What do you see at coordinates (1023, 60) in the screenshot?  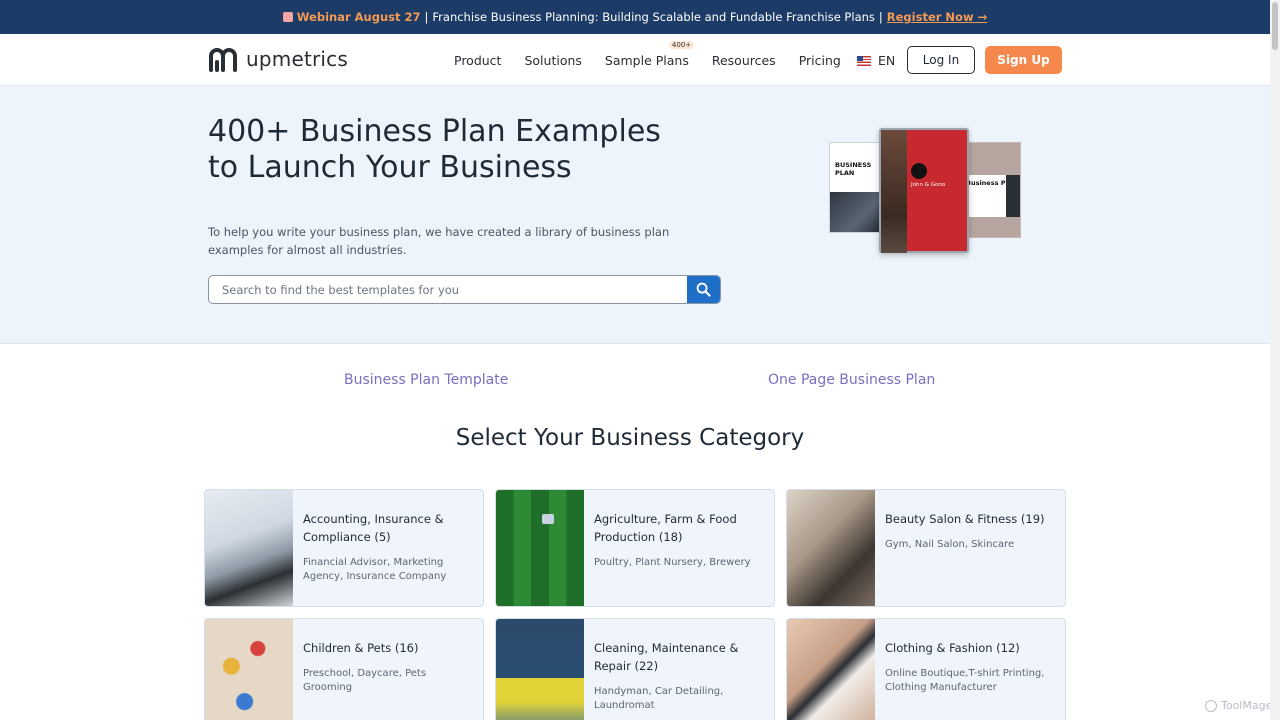 I see `signup-button: Sign Up` at bounding box center [1023, 60].